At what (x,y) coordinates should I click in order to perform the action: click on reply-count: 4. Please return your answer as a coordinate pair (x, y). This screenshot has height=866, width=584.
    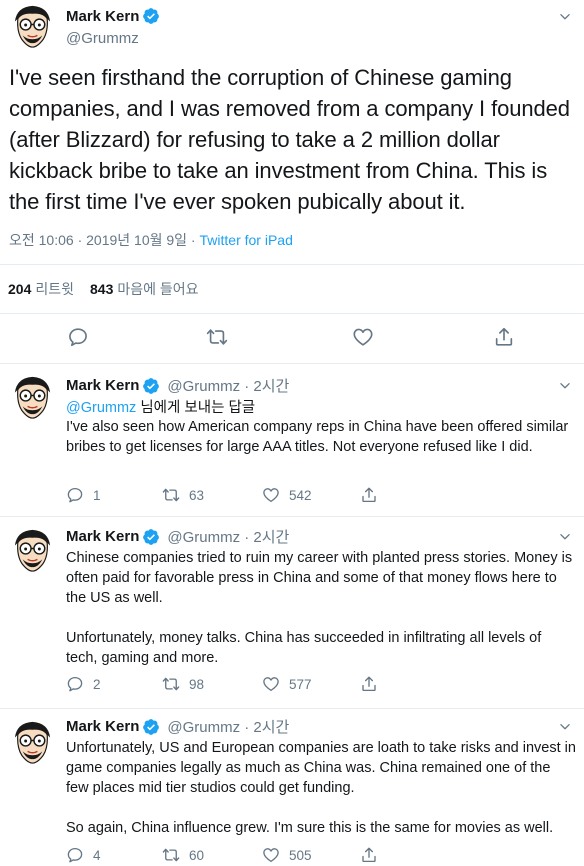
    Looking at the image, I should click on (97, 855).